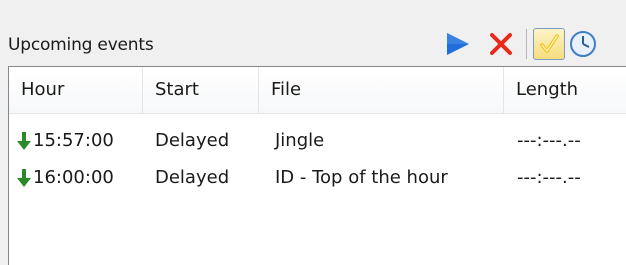  I want to click on play-icon, so click(458, 44).